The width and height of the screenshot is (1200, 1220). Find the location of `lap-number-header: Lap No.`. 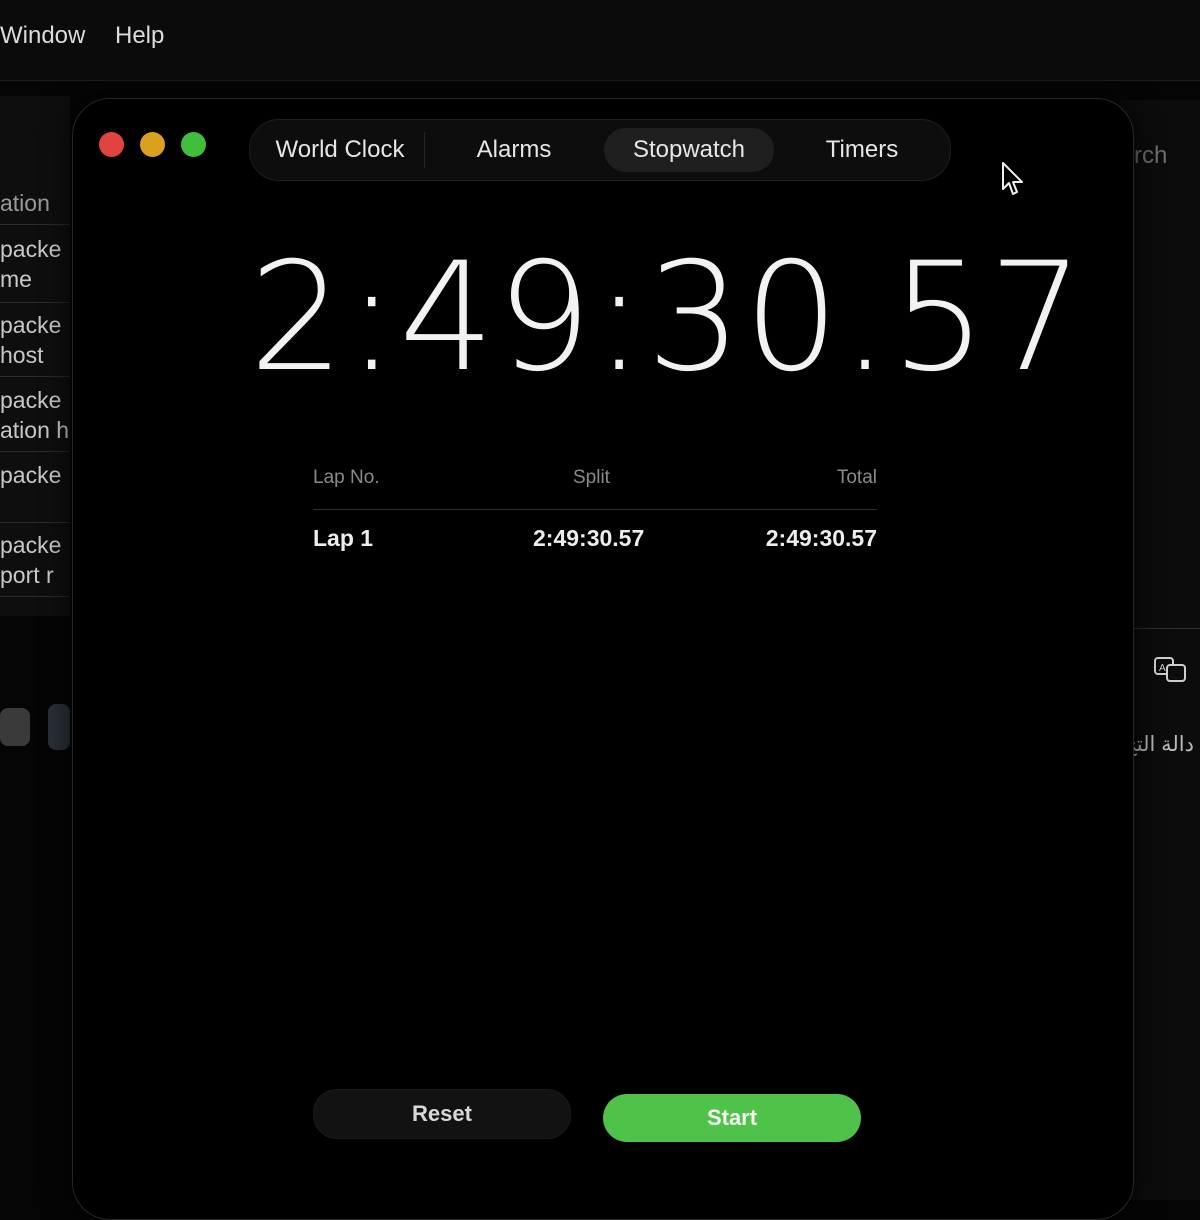

lap-number-header: Lap No. is located at coordinates (346, 477).